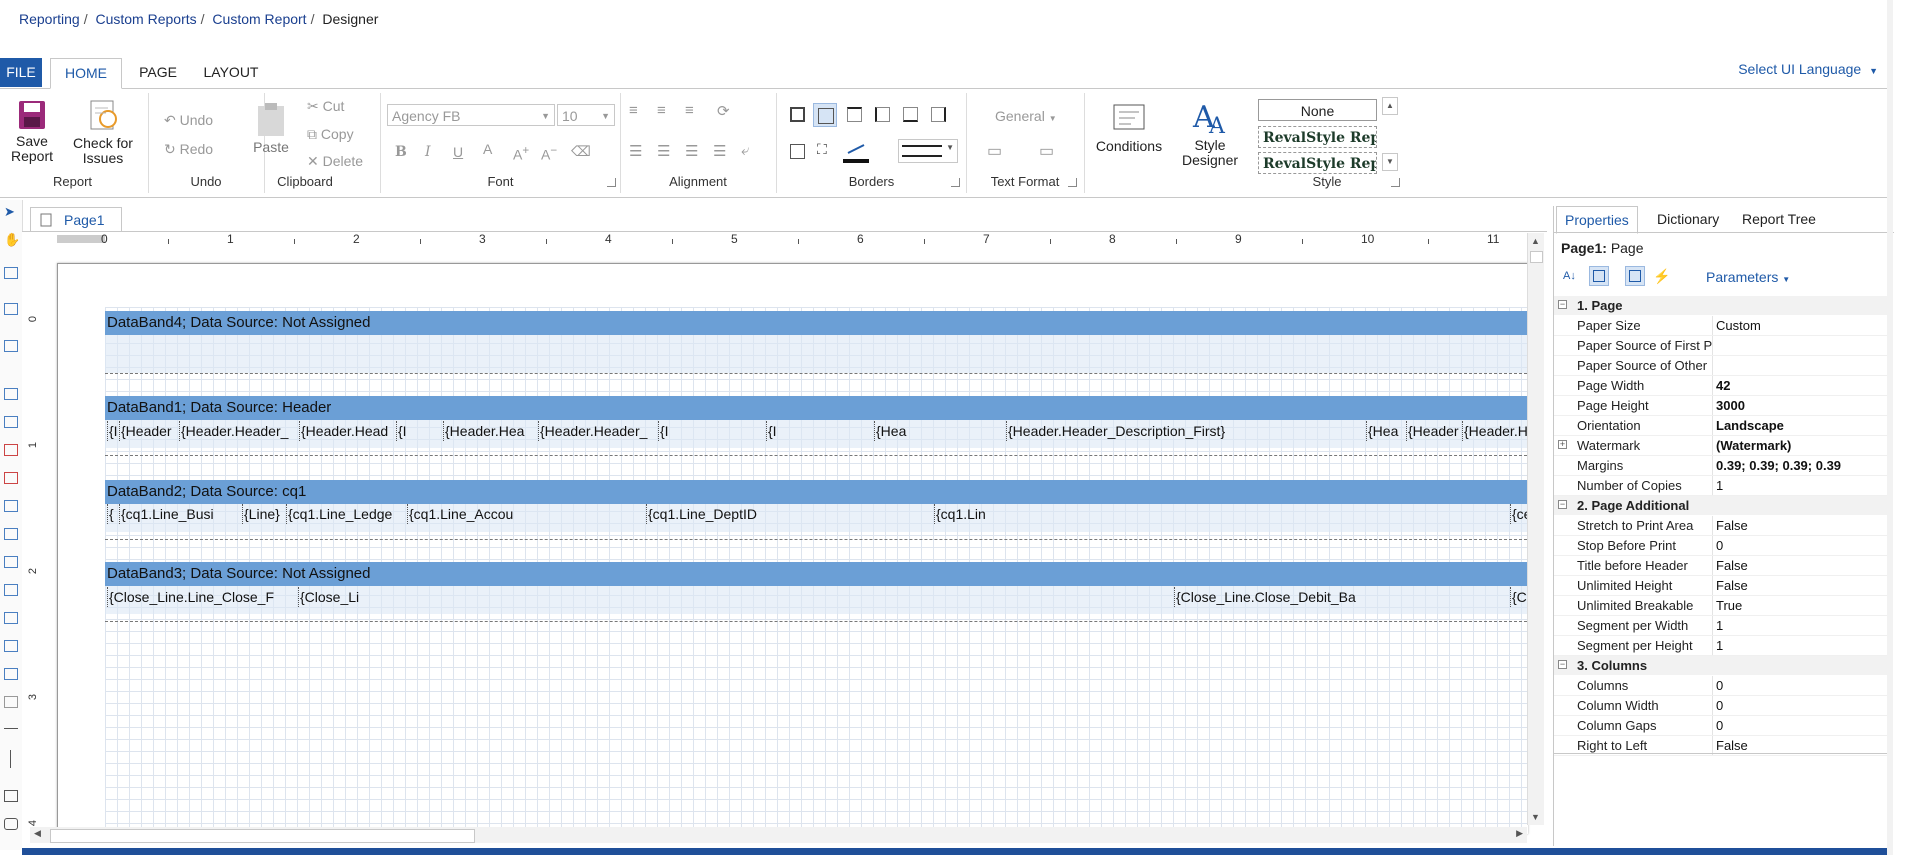 The width and height of the screenshot is (1913, 855). Describe the element at coordinates (1730, 405) in the screenshot. I see `property-value: 3000` at that location.